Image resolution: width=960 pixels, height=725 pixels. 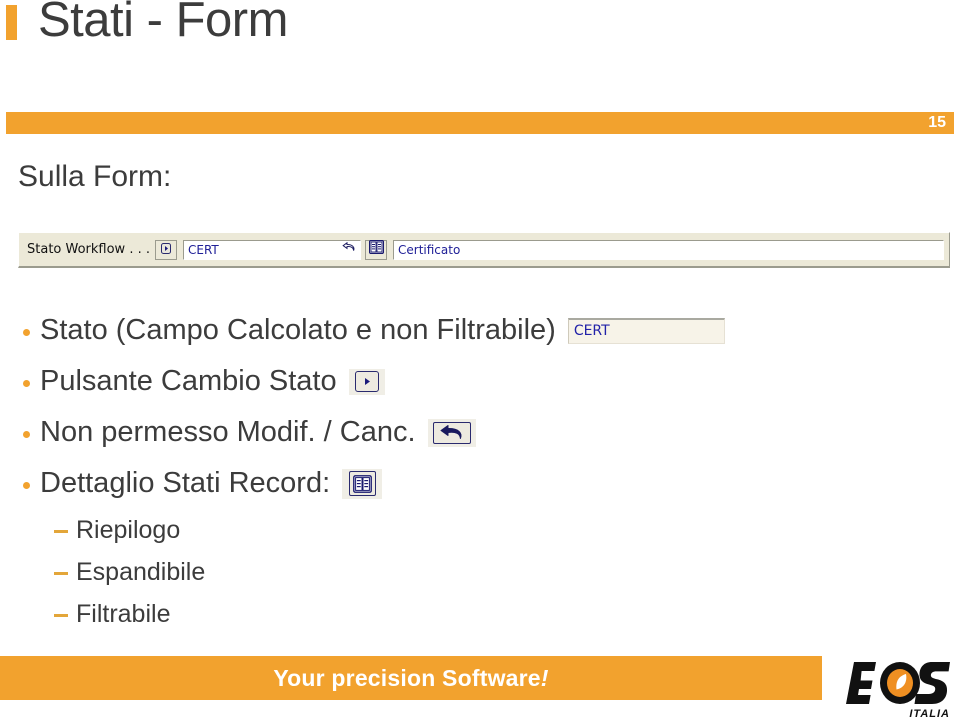 I want to click on toolbar-description-value: Certificato, so click(x=429, y=249).